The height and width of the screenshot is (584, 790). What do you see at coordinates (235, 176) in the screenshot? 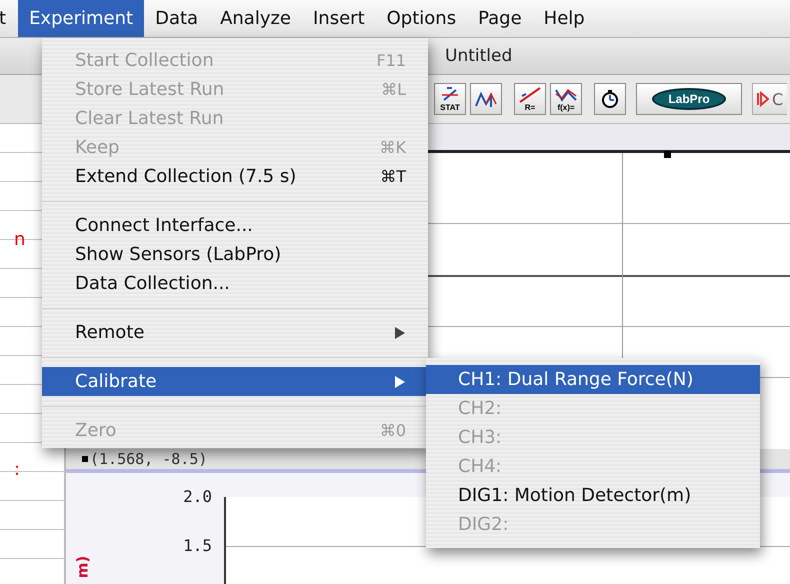
I see `menu-item: Extend Collection (7.5 s) ⌘T` at bounding box center [235, 176].